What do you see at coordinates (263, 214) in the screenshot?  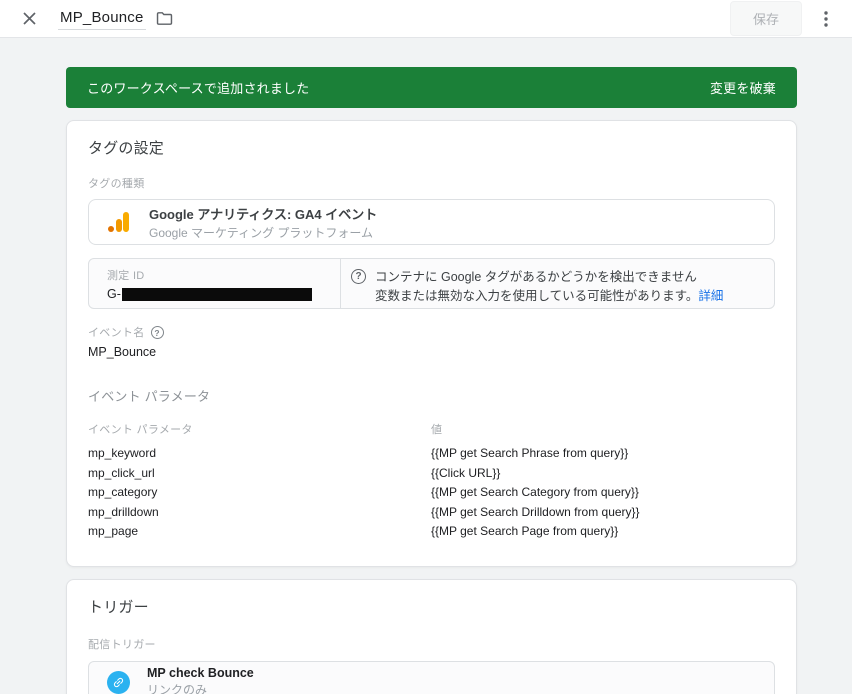 I see `tag-type-name: Google アナリティクス: GA4 イベント` at bounding box center [263, 214].